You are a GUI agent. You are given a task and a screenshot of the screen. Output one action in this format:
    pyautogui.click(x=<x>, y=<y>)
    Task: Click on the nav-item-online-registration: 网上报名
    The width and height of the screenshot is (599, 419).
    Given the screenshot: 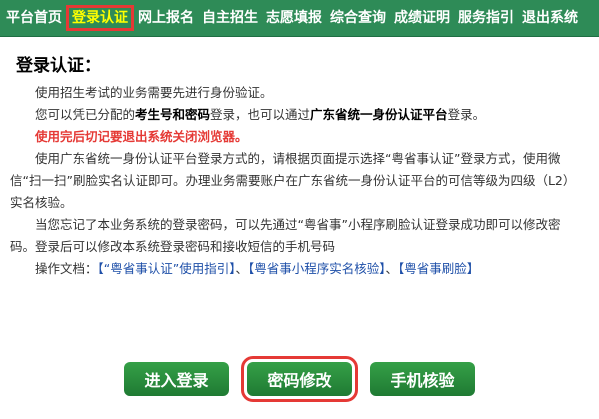 What is the action you would take?
    pyautogui.click(x=166, y=18)
    